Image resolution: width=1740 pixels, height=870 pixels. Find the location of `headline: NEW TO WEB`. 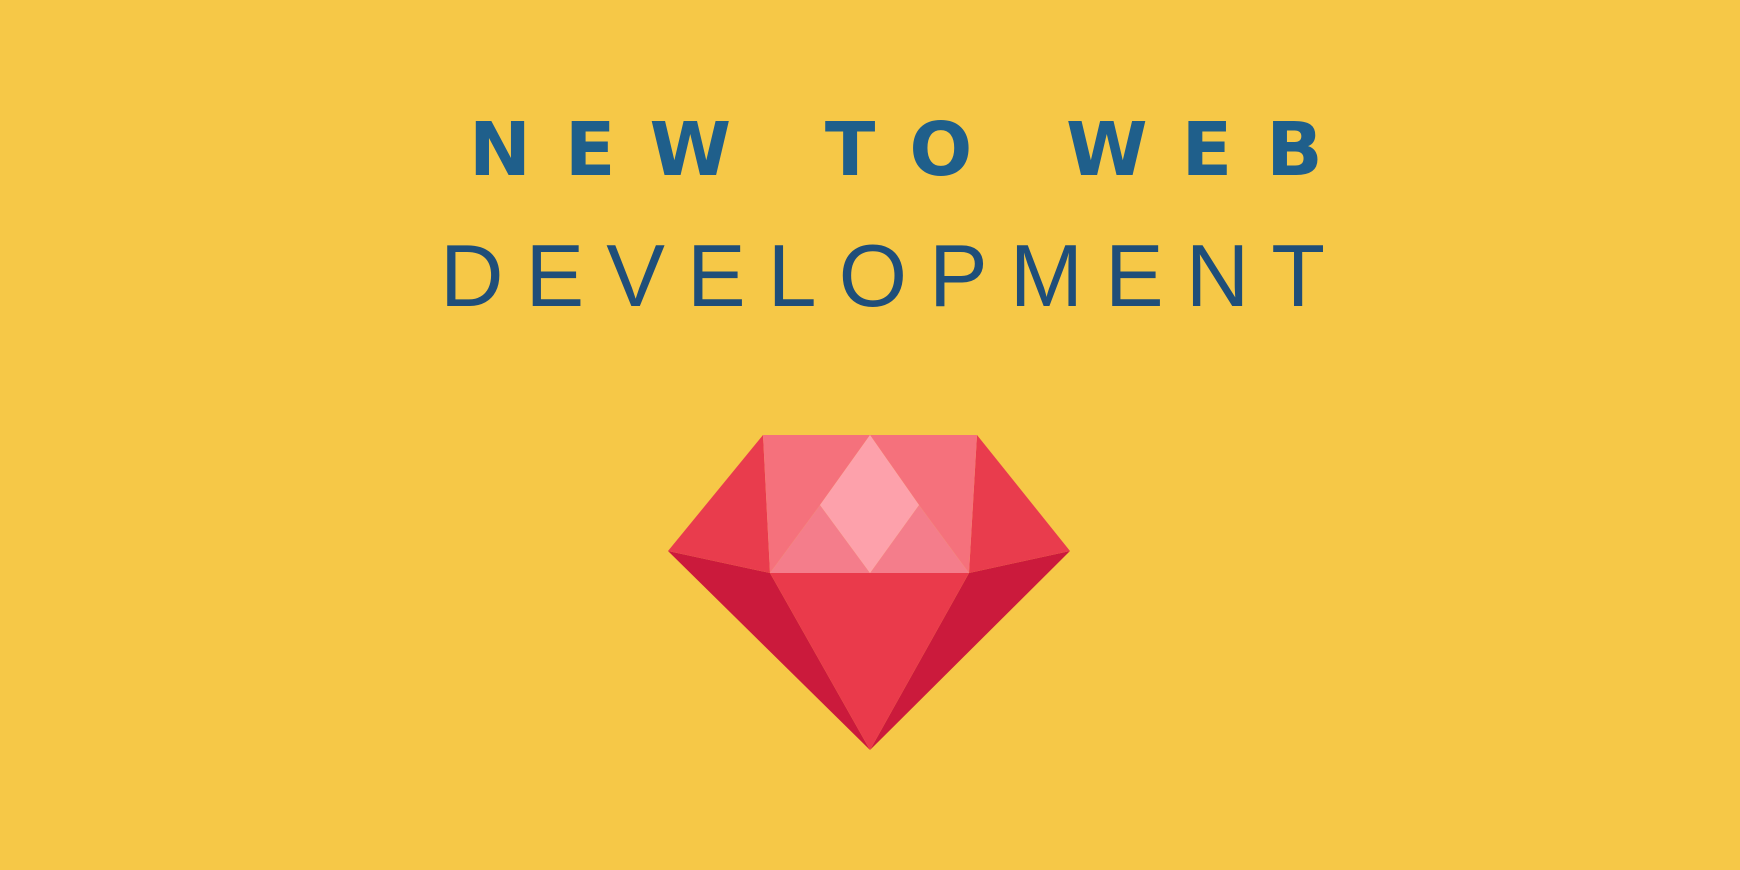

headline: NEW TO WEB is located at coordinates (913, 150).